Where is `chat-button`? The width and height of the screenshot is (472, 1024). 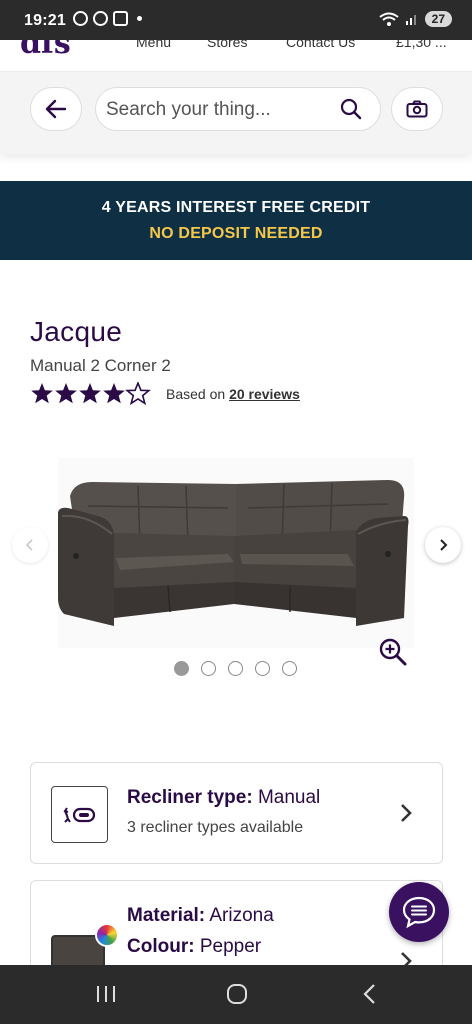 chat-button is located at coordinates (419, 912).